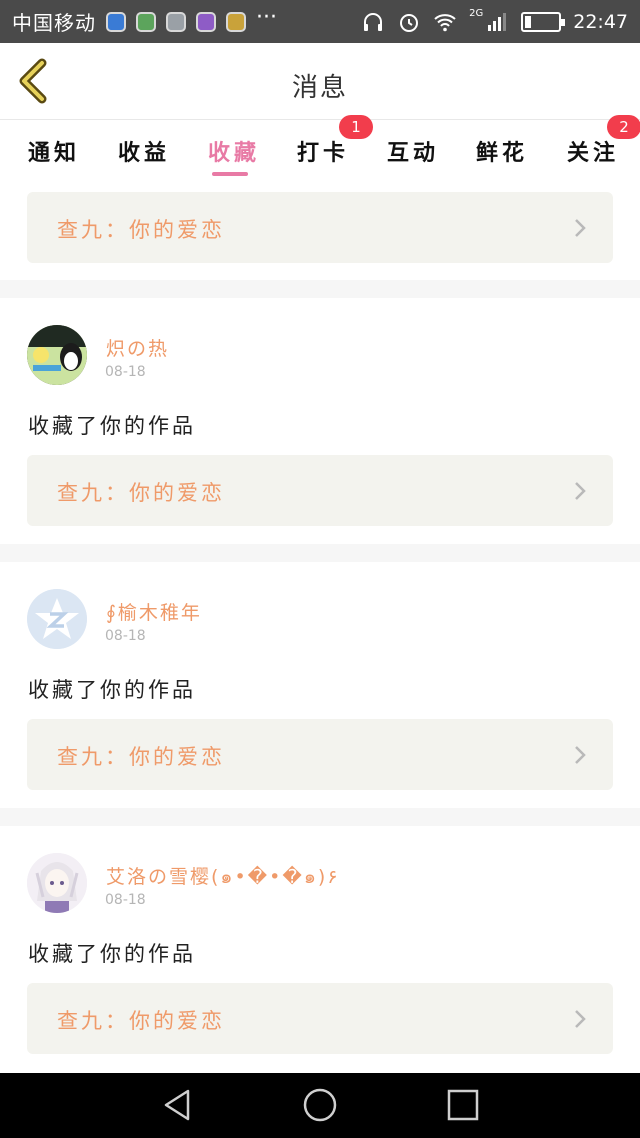 The image size is (640, 1138). I want to click on list-item: 查九：你的爱恋, so click(320, 231).